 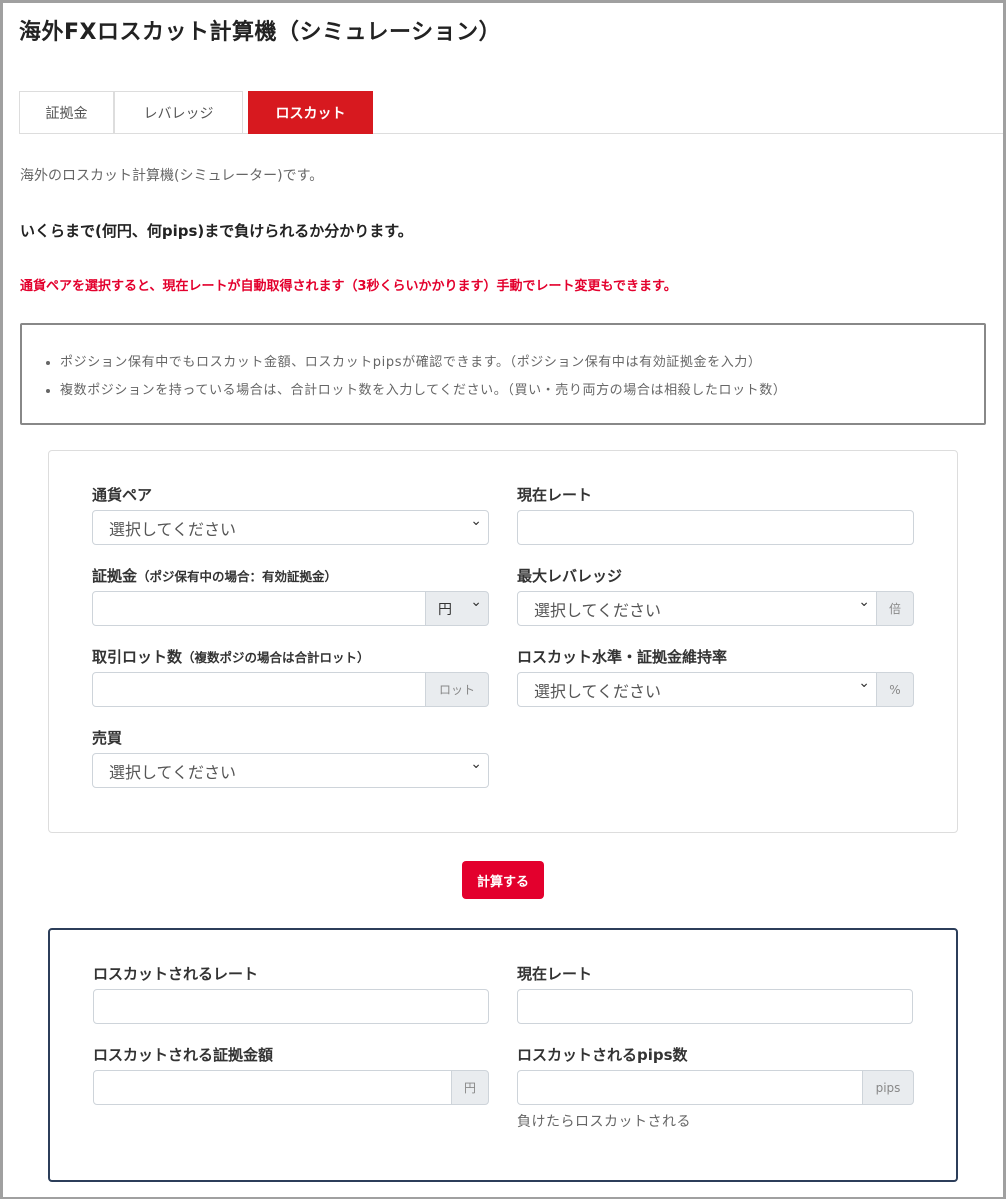 I want to click on leverage-unit: 倍, so click(x=895, y=608).